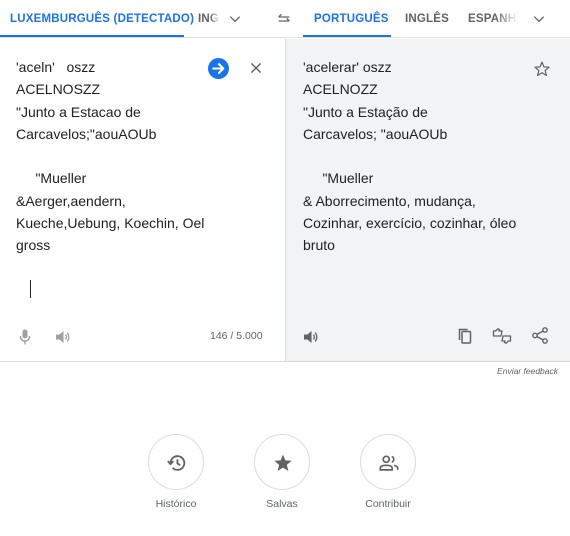 The height and width of the screenshot is (536, 570). I want to click on saved-button, so click(282, 462).